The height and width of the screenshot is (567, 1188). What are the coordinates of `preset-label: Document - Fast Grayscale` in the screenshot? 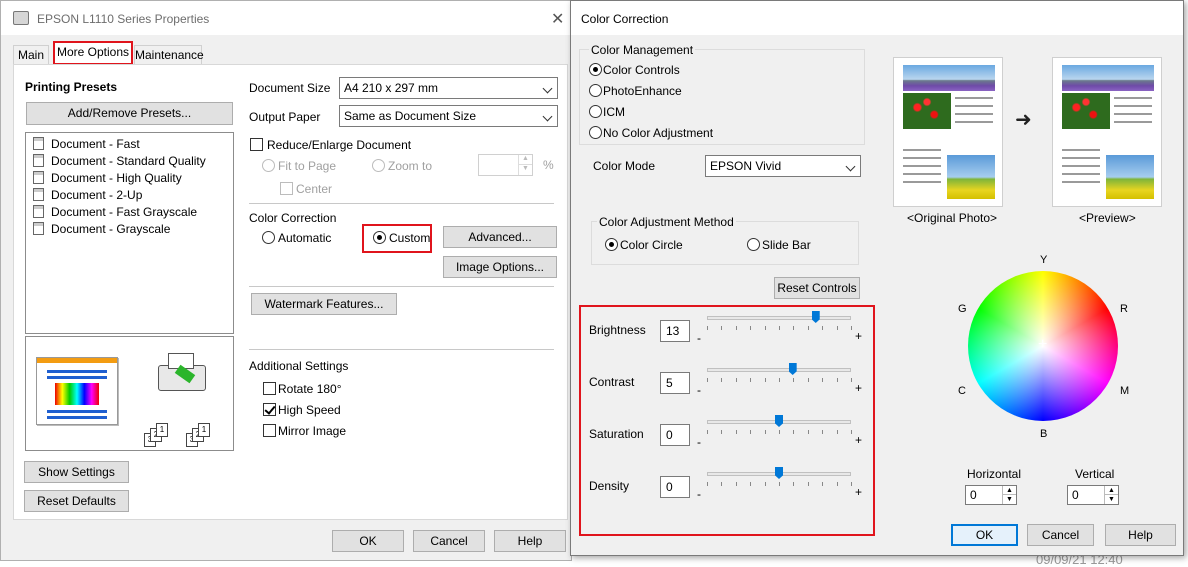 It's located at (124, 212).